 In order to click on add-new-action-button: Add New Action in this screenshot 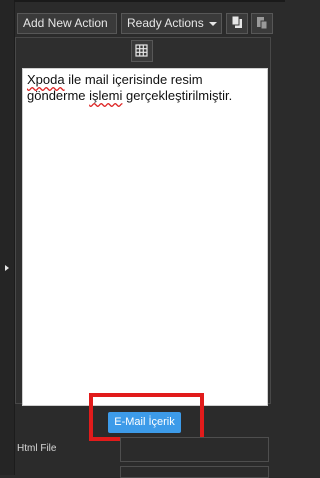, I will do `click(67, 23)`.